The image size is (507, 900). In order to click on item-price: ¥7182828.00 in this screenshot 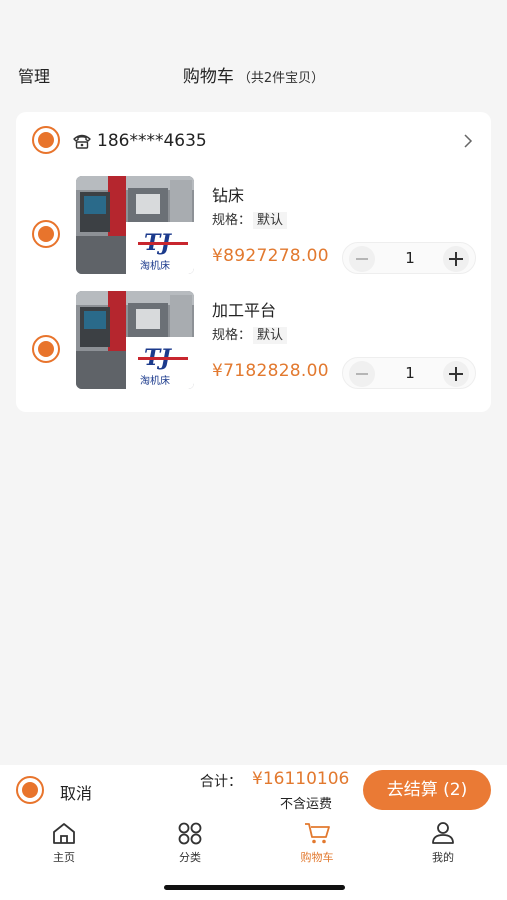, I will do `click(270, 371)`.